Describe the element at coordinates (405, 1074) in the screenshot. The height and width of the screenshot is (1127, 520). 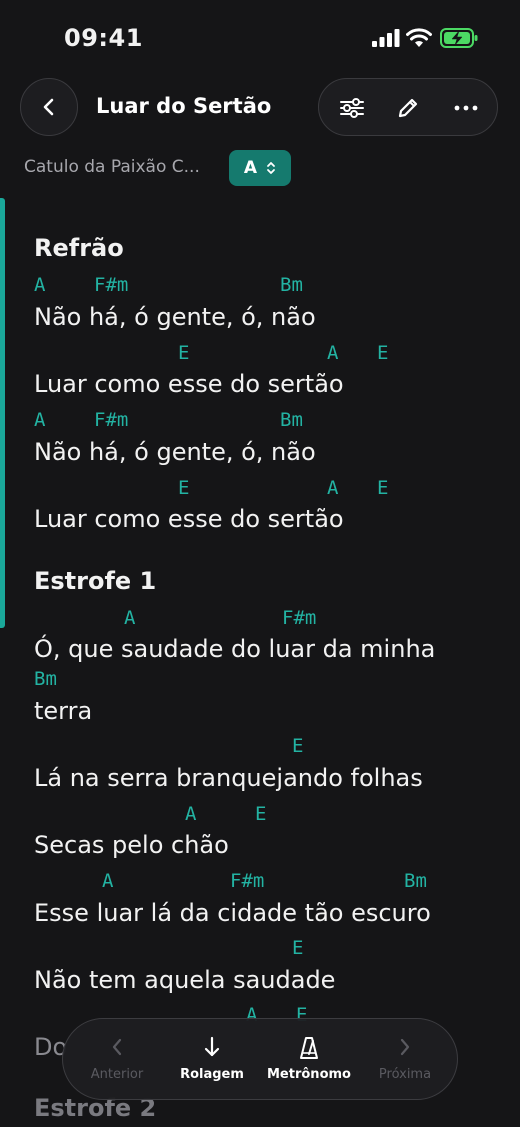
I see `next-label: Próxima` at that location.